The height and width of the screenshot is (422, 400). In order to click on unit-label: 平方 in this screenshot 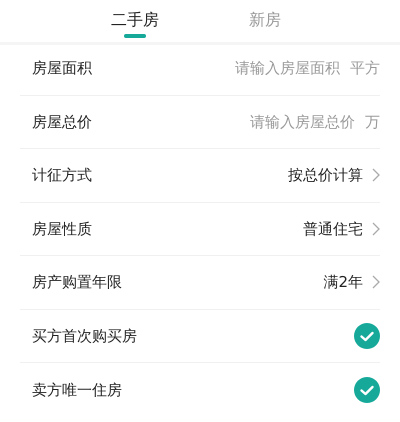, I will do `click(365, 68)`.